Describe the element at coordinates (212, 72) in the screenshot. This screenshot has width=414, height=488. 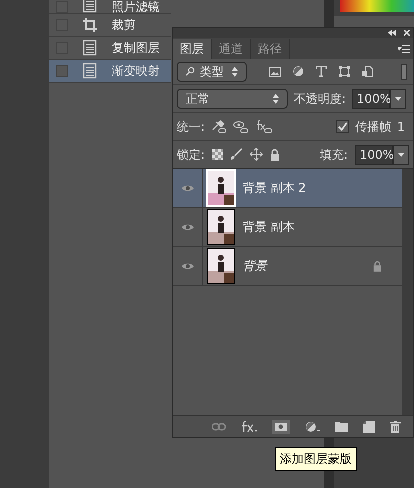
I see `filter-dropdown: 类型` at that location.